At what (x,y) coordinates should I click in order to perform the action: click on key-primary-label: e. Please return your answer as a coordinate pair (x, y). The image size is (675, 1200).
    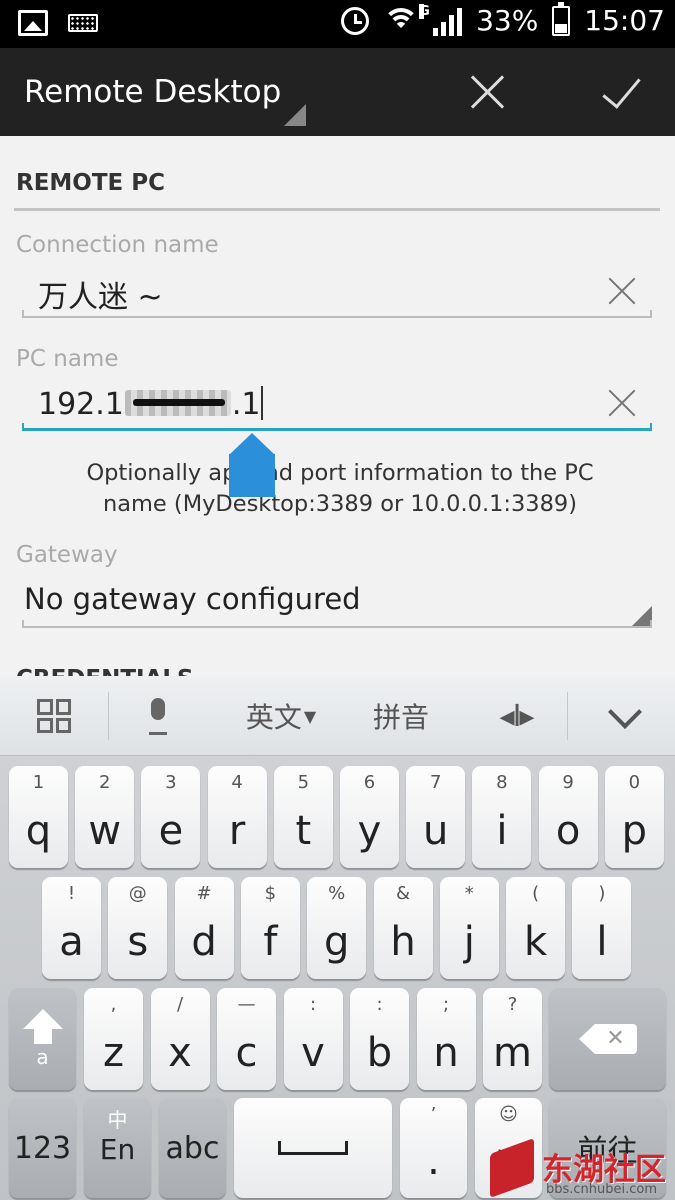
    Looking at the image, I should click on (171, 831).